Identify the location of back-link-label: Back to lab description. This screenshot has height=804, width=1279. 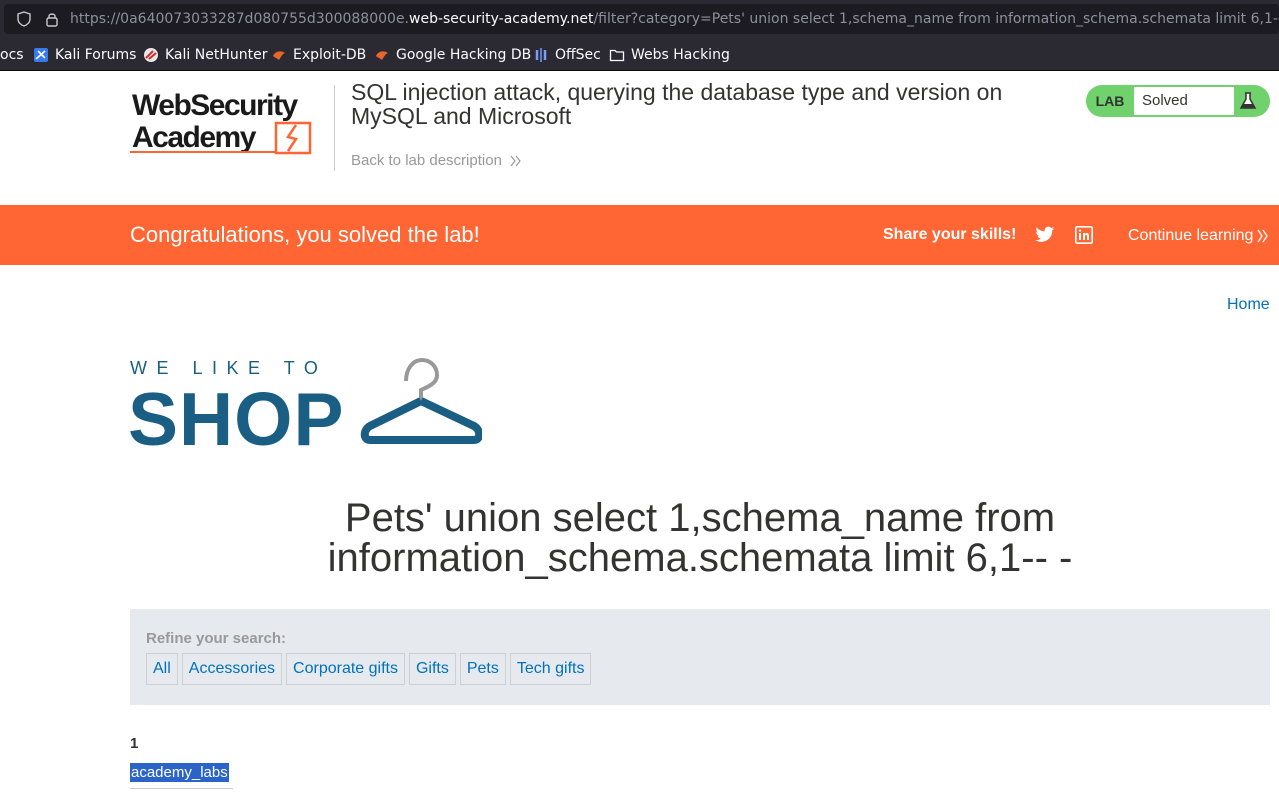
(426, 160).